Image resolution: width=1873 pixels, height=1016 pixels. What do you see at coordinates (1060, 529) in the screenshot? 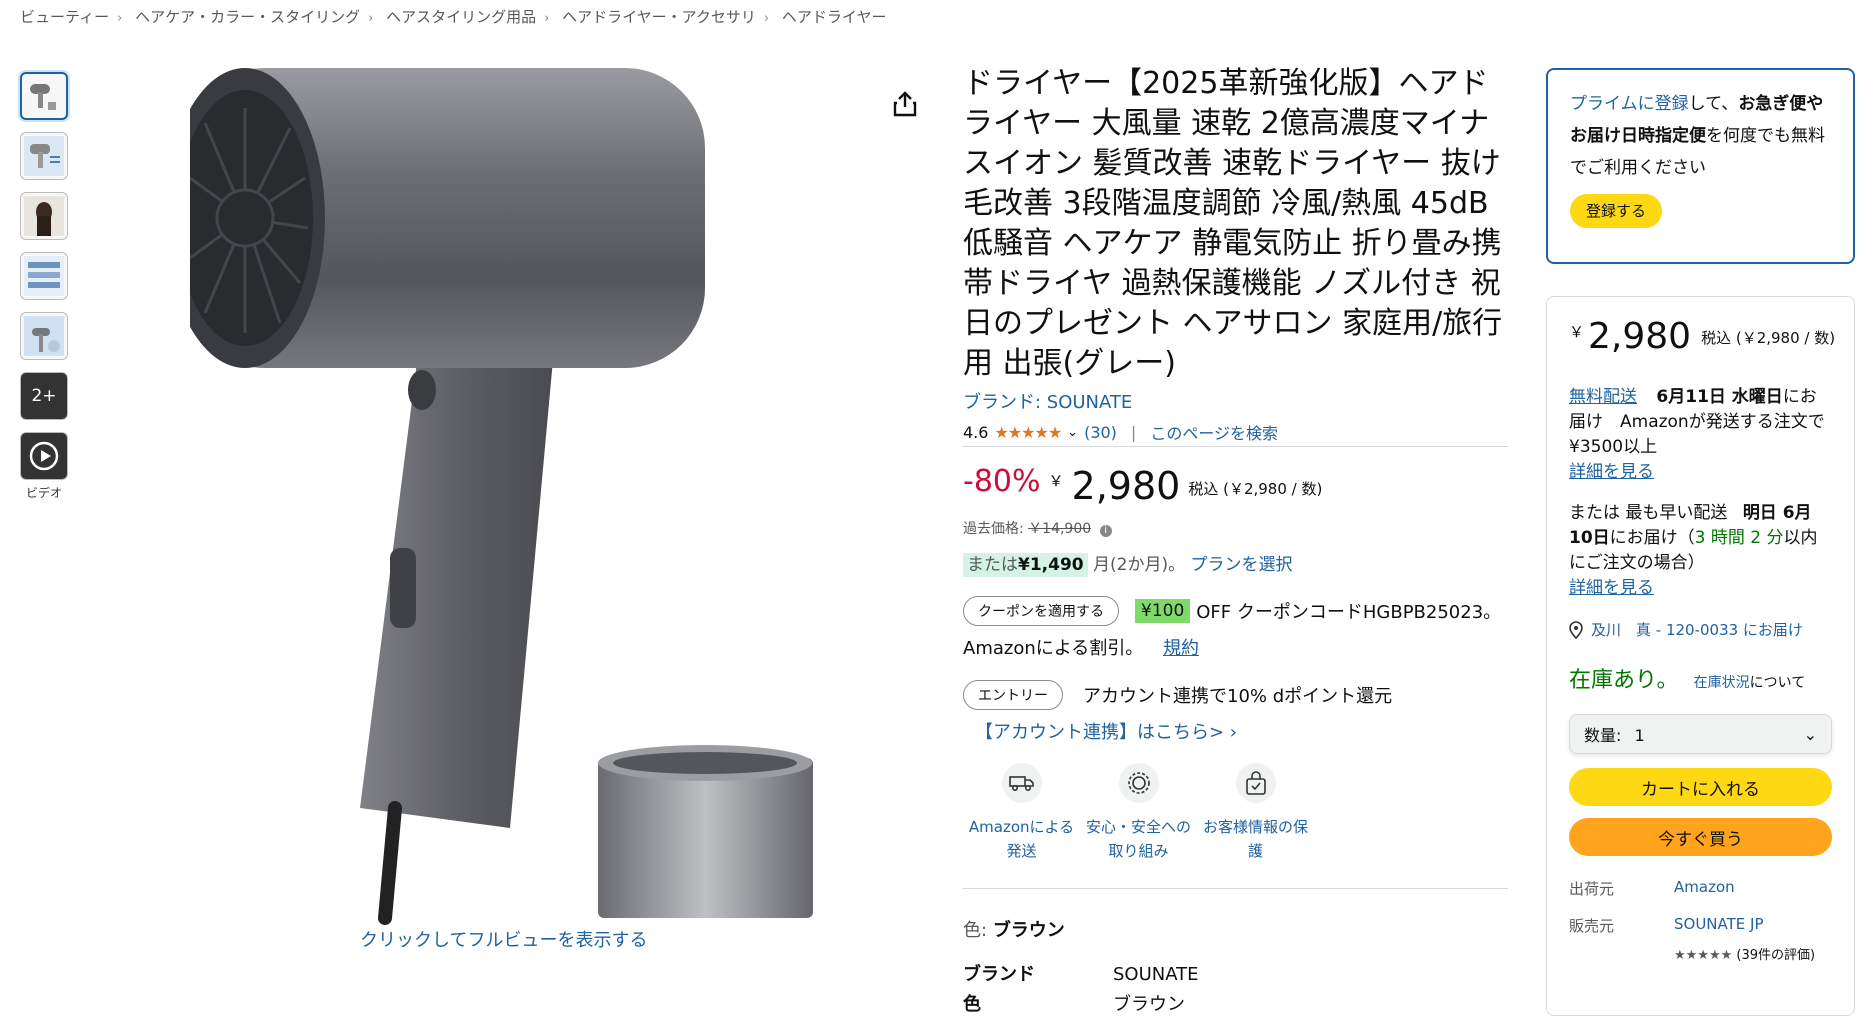
I see `past-price: ￥14,900` at bounding box center [1060, 529].